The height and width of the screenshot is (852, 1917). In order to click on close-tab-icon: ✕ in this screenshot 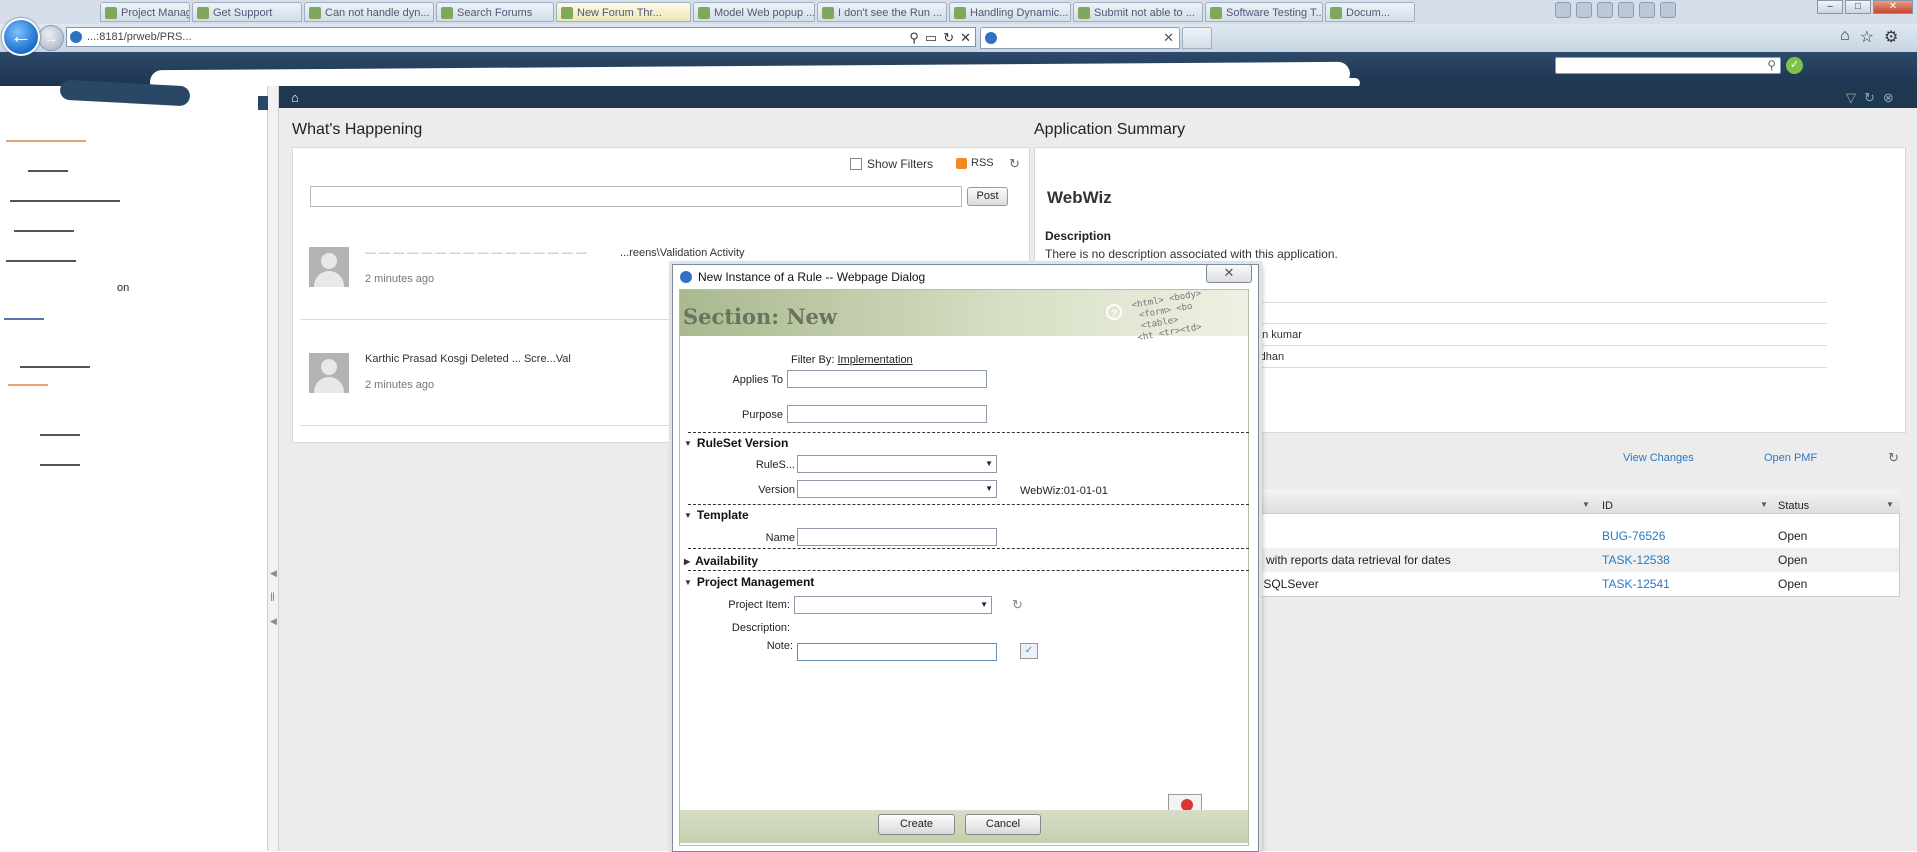, I will do `click(1168, 38)`.